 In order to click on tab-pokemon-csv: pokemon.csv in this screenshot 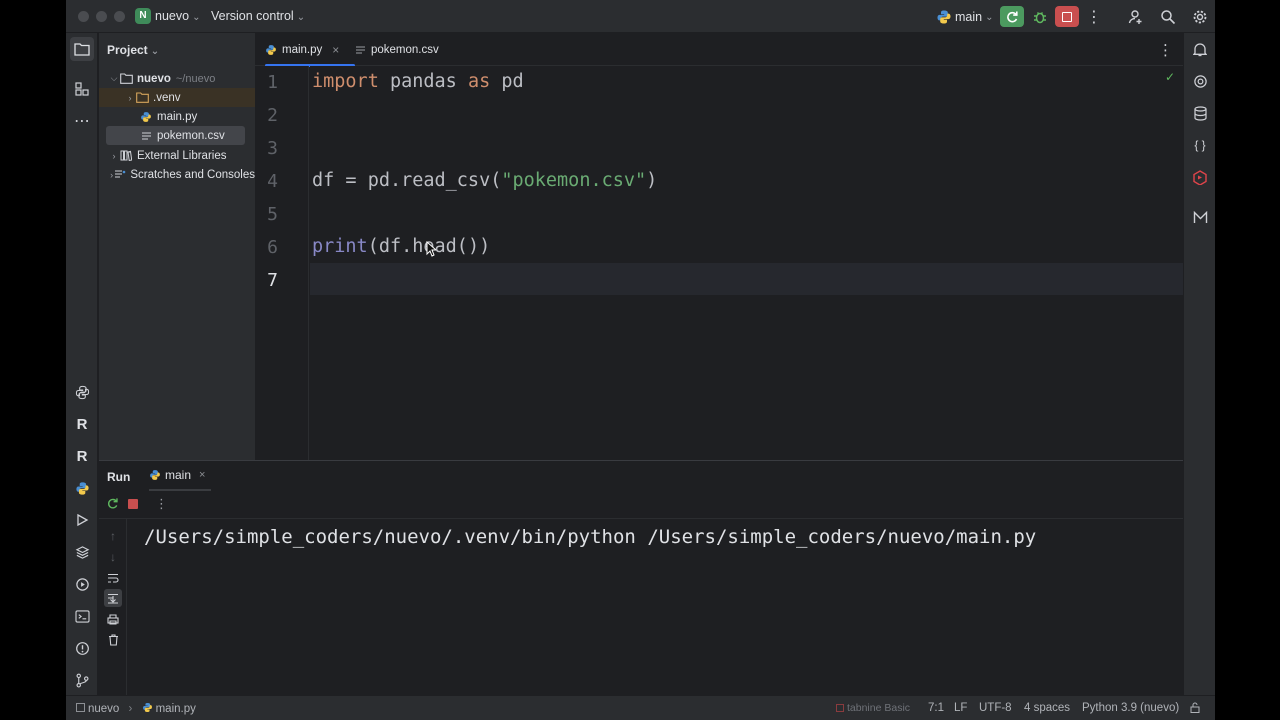, I will do `click(397, 49)`.